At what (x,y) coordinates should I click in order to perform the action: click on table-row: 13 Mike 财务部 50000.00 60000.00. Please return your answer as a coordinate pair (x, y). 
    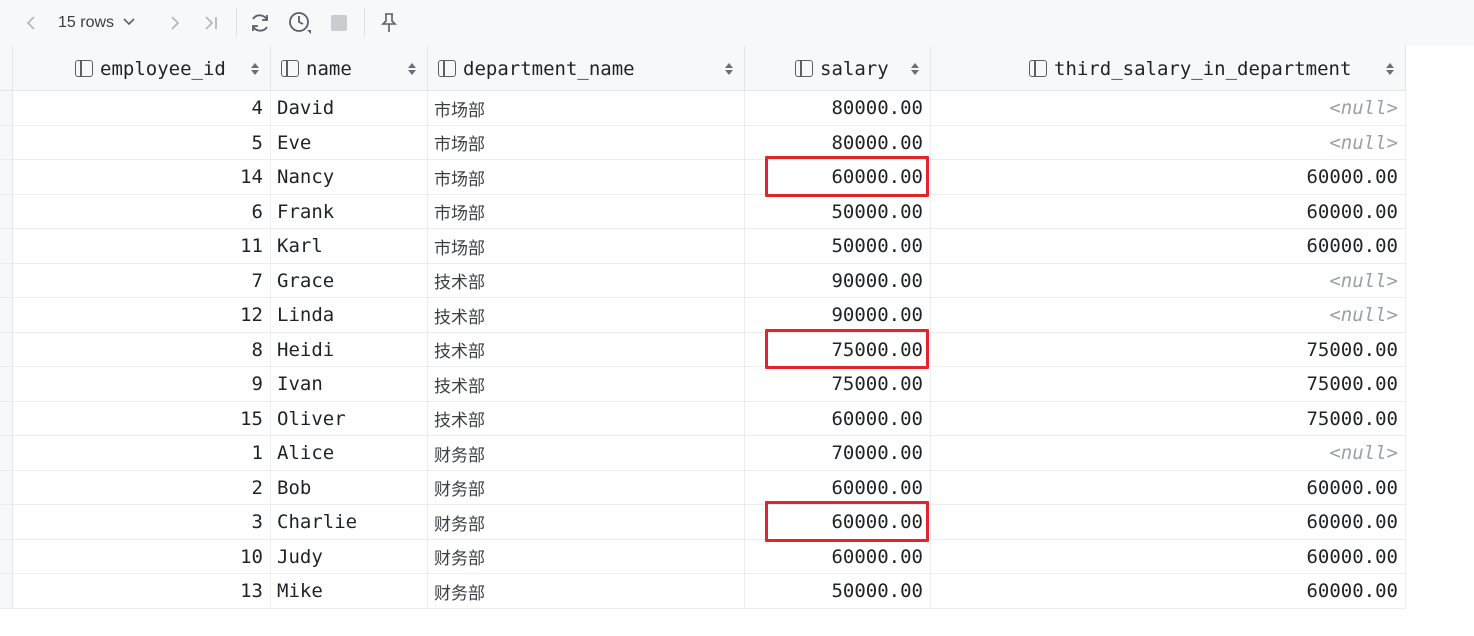
    Looking at the image, I should click on (703, 591).